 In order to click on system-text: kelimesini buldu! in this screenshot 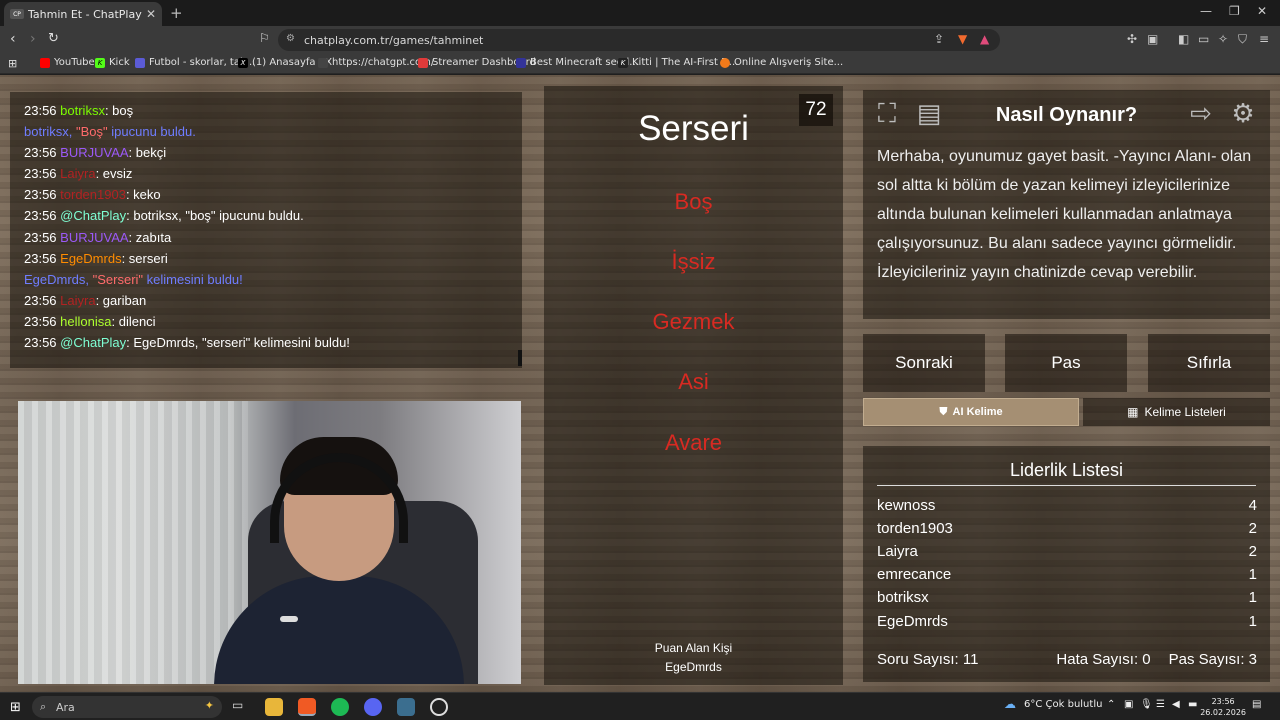, I will do `click(193, 279)`.